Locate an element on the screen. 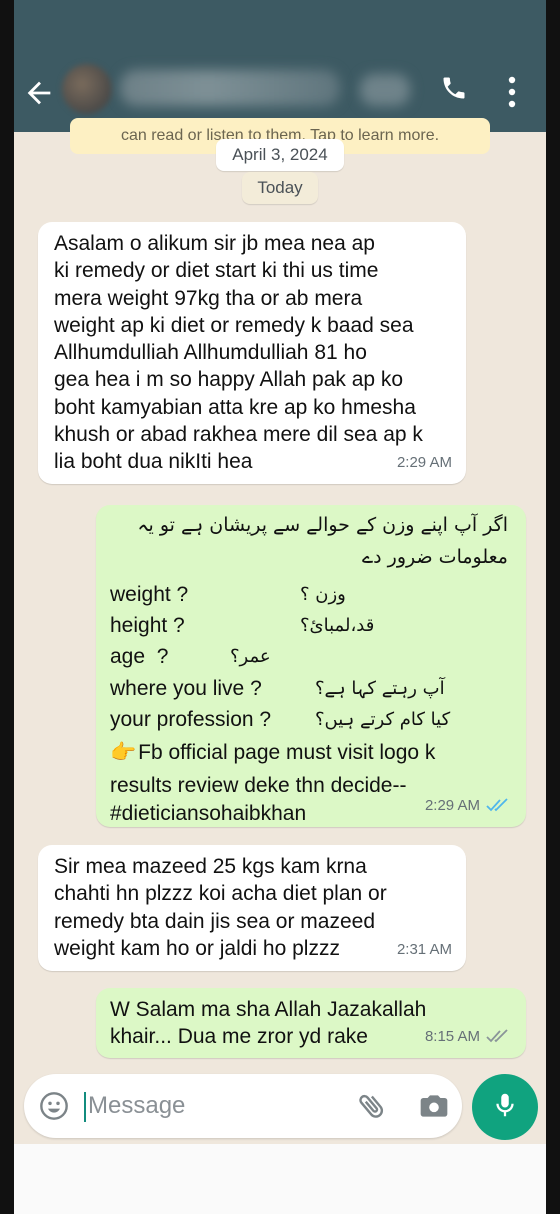 The image size is (560, 1214). question-en: weight ? is located at coordinates (149, 594).